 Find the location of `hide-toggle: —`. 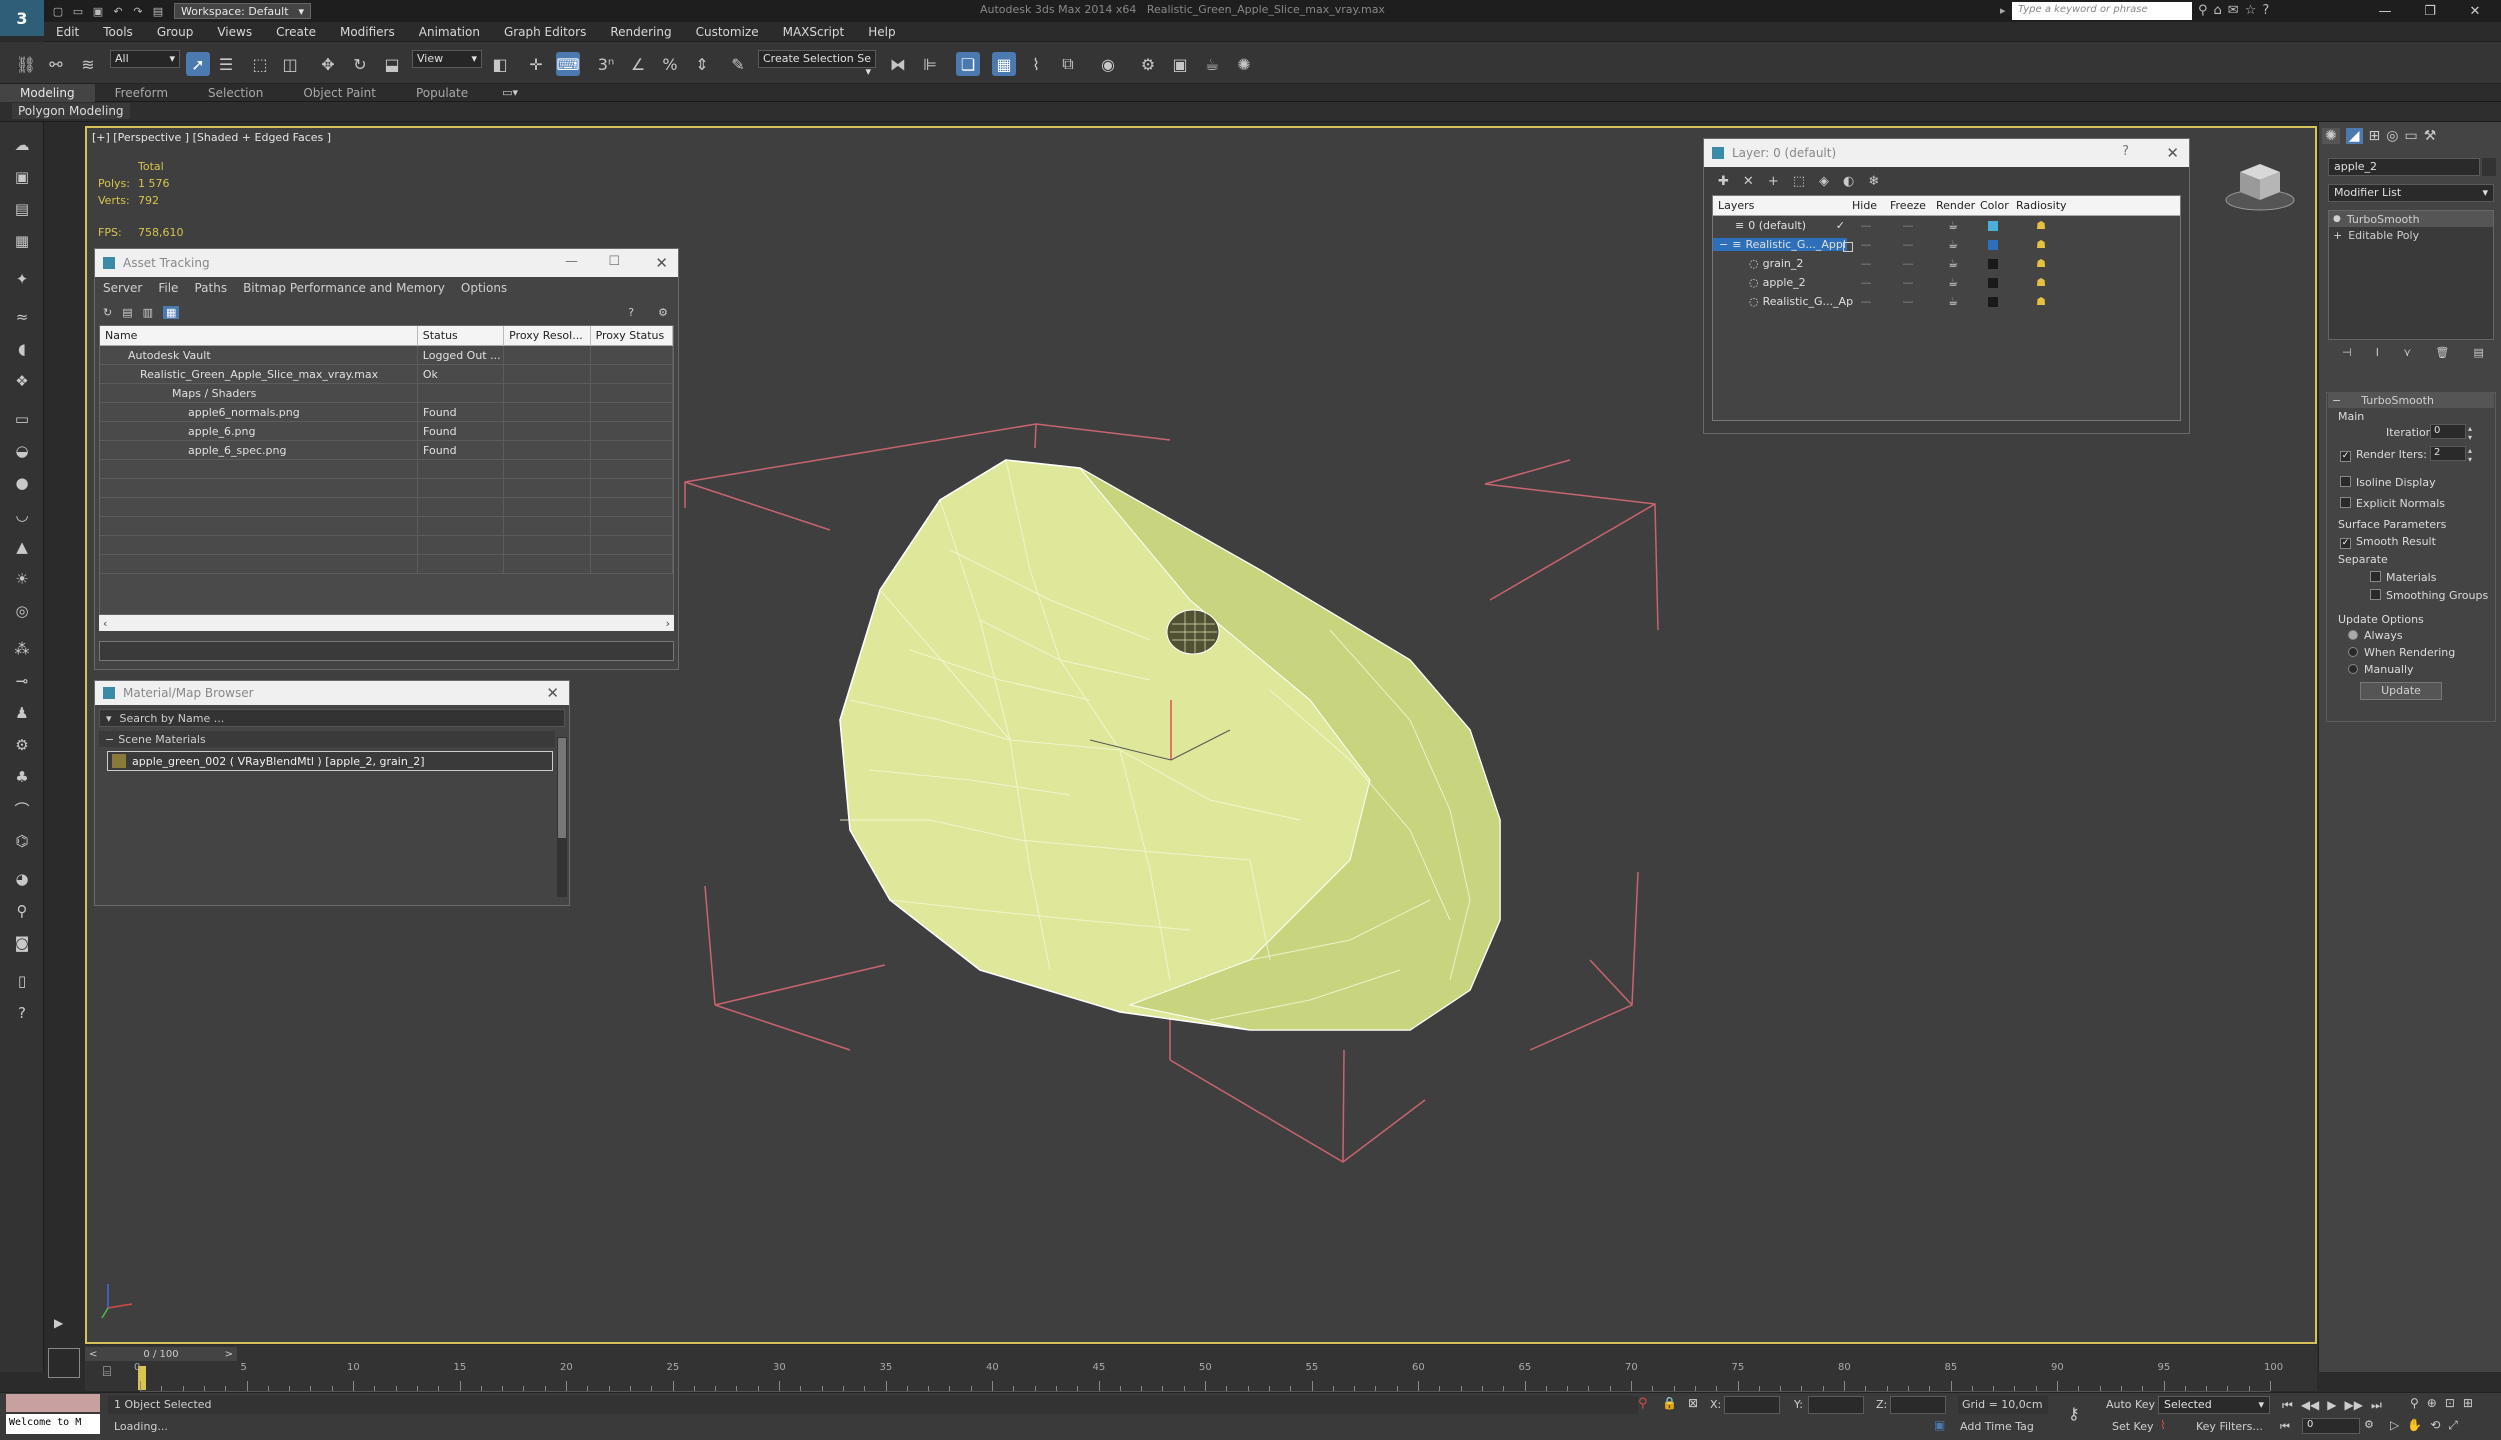

hide-toggle: — is located at coordinates (1866, 282).